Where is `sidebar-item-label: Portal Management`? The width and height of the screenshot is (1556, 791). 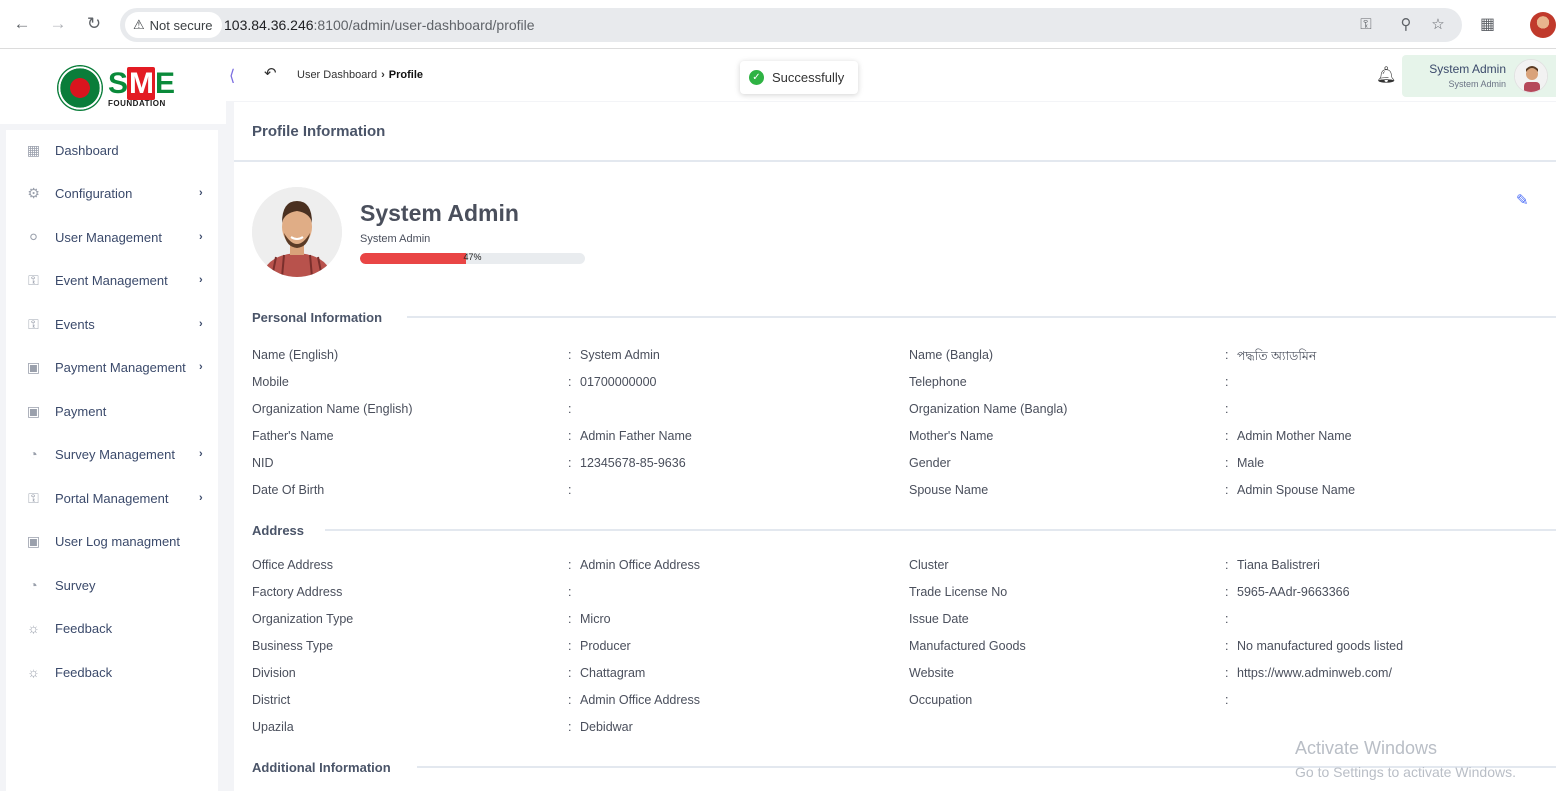
sidebar-item-label: Portal Management is located at coordinates (112, 498).